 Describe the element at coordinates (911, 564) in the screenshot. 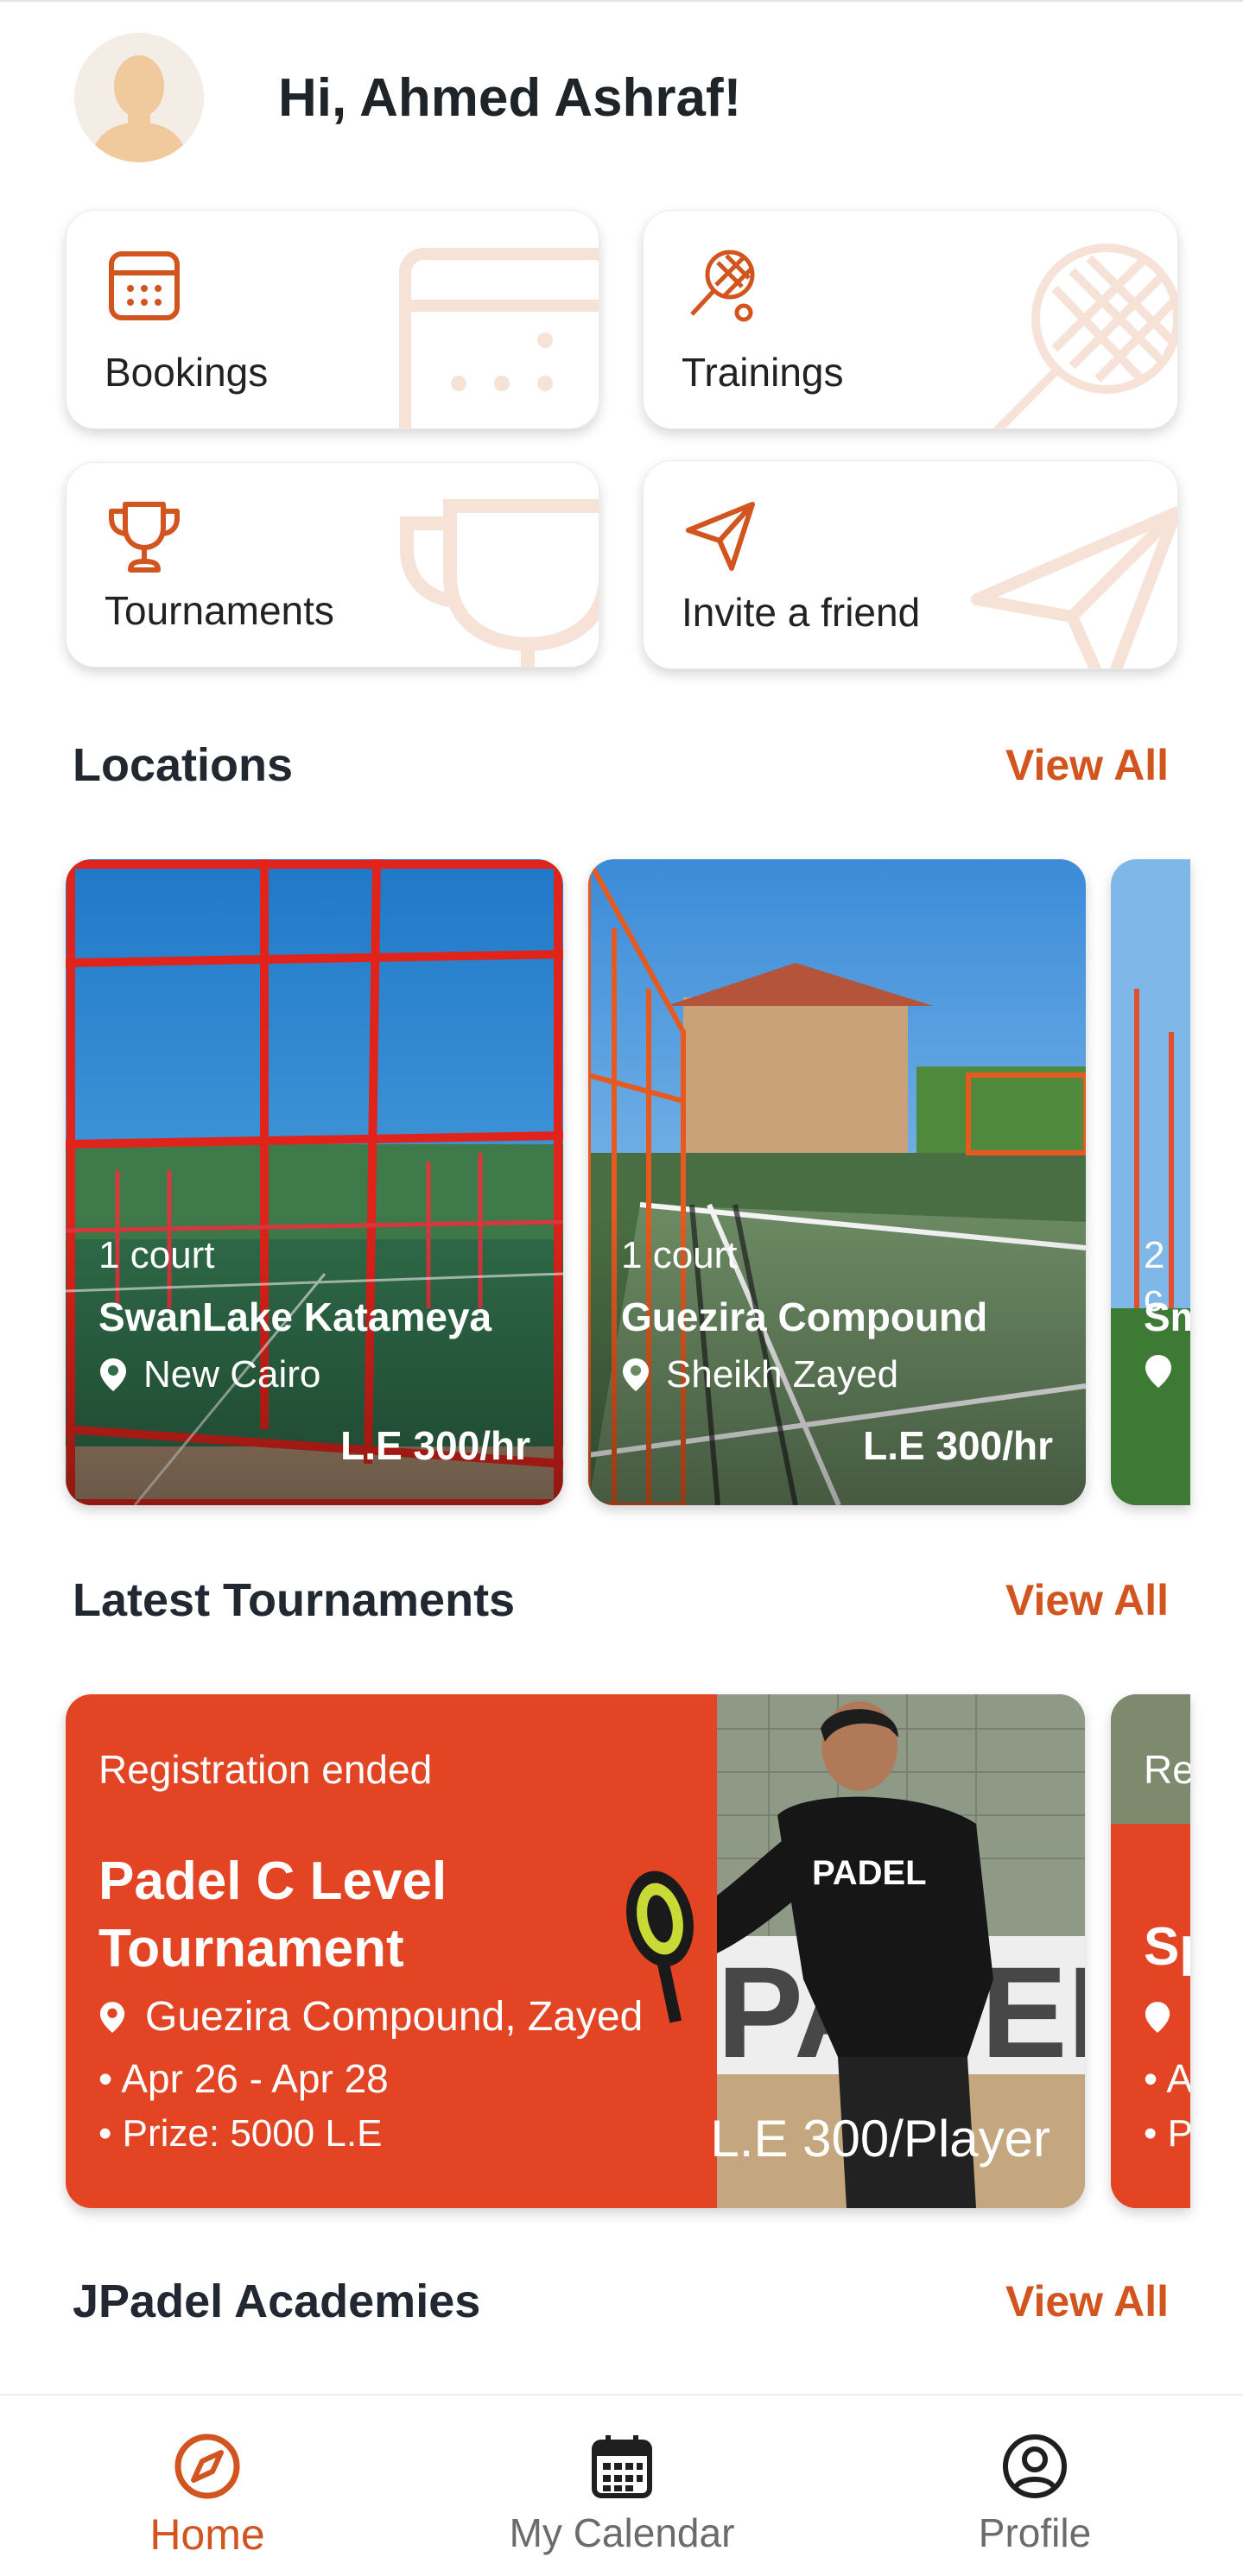

I see `invite-friend-card: Invite a friend` at that location.